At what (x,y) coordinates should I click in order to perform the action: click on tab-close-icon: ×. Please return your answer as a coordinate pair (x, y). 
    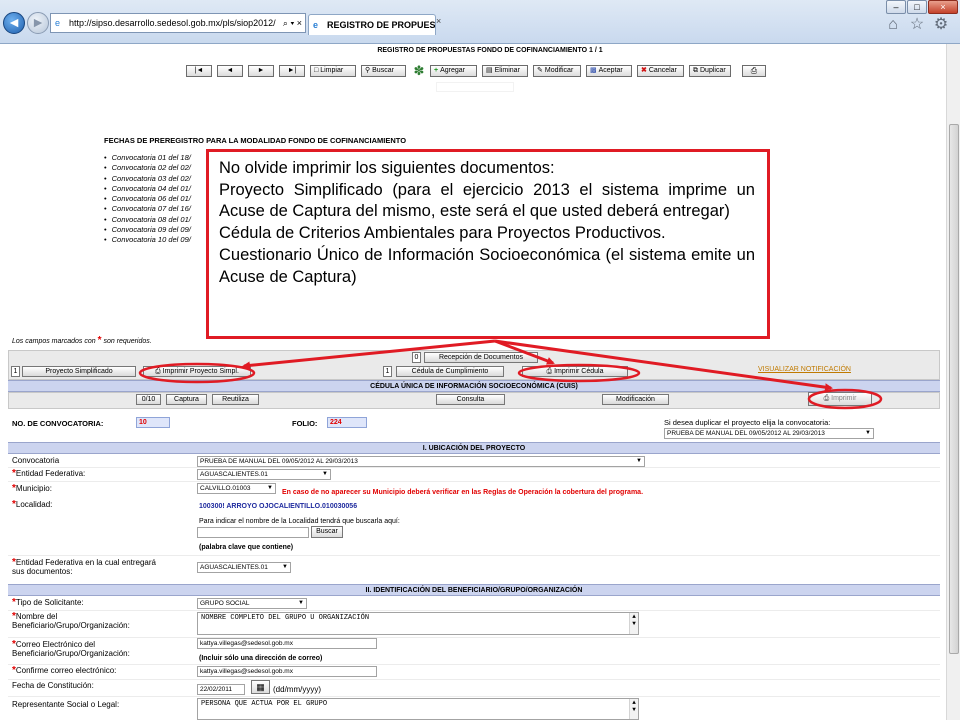
    Looking at the image, I should click on (441, 21).